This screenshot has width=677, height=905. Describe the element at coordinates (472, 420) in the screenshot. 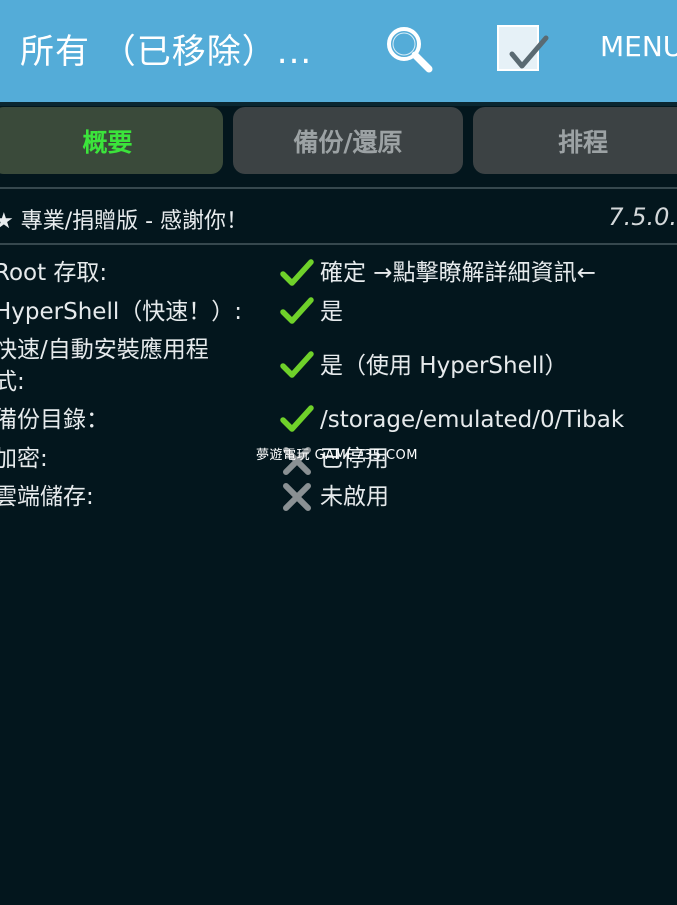

I see `backup-dir-value: /storage/emulated/0/Tibak` at that location.